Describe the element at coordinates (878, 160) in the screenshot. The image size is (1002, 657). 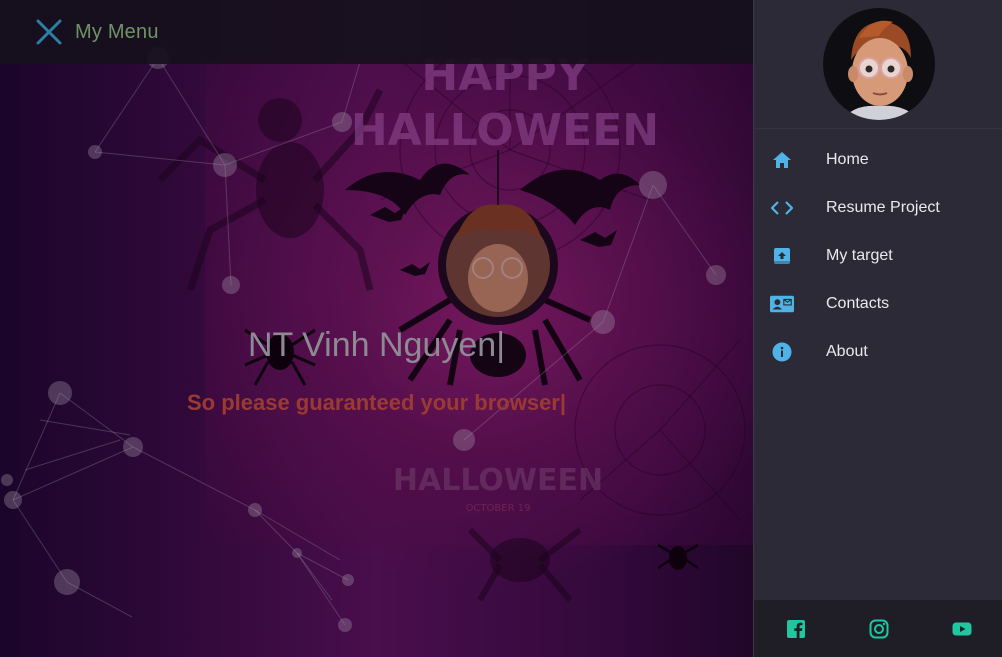
I see `sidebar-item-home: Home` at that location.